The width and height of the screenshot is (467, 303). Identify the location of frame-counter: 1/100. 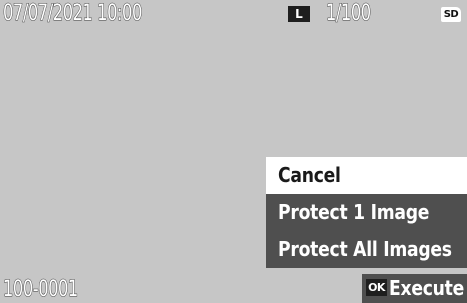
(349, 14).